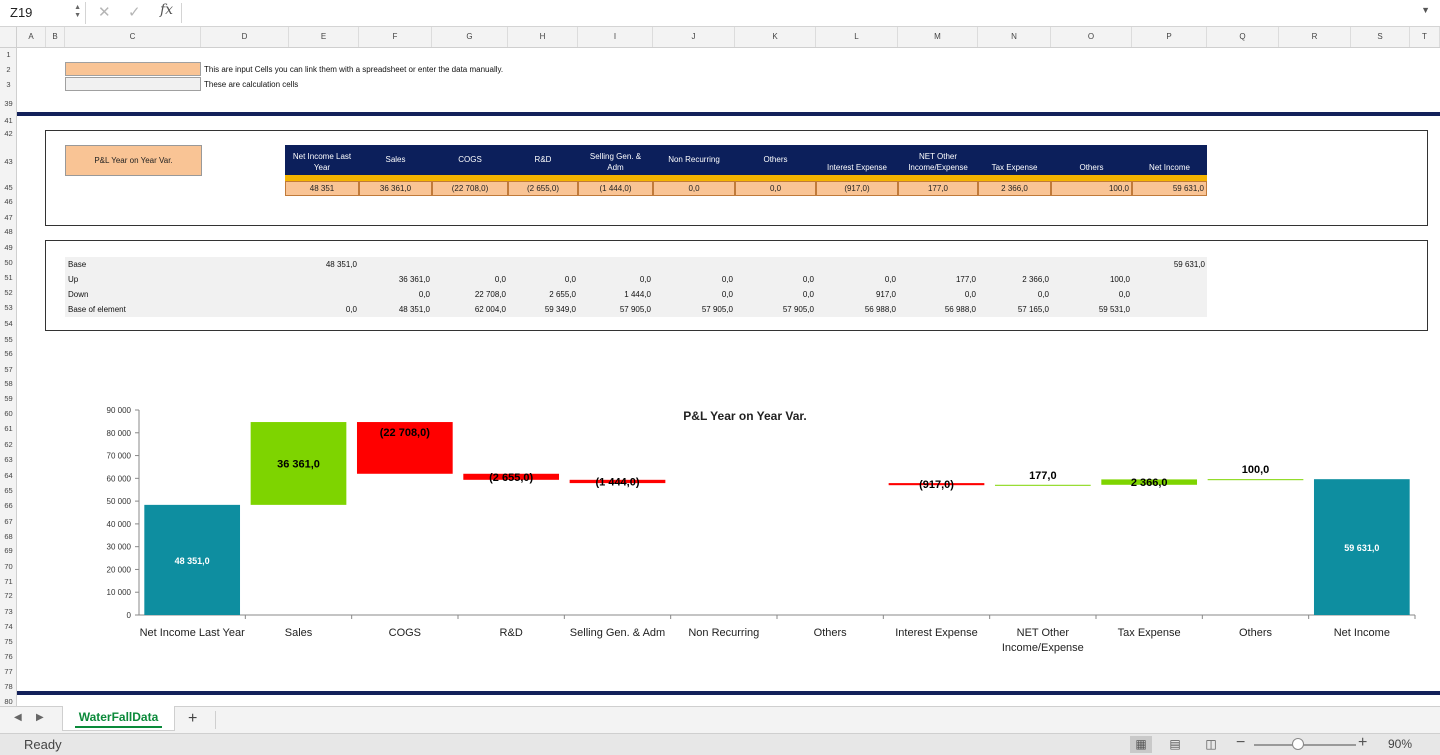 The width and height of the screenshot is (1440, 755). What do you see at coordinates (694, 37) in the screenshot?
I see `column-header: J` at bounding box center [694, 37].